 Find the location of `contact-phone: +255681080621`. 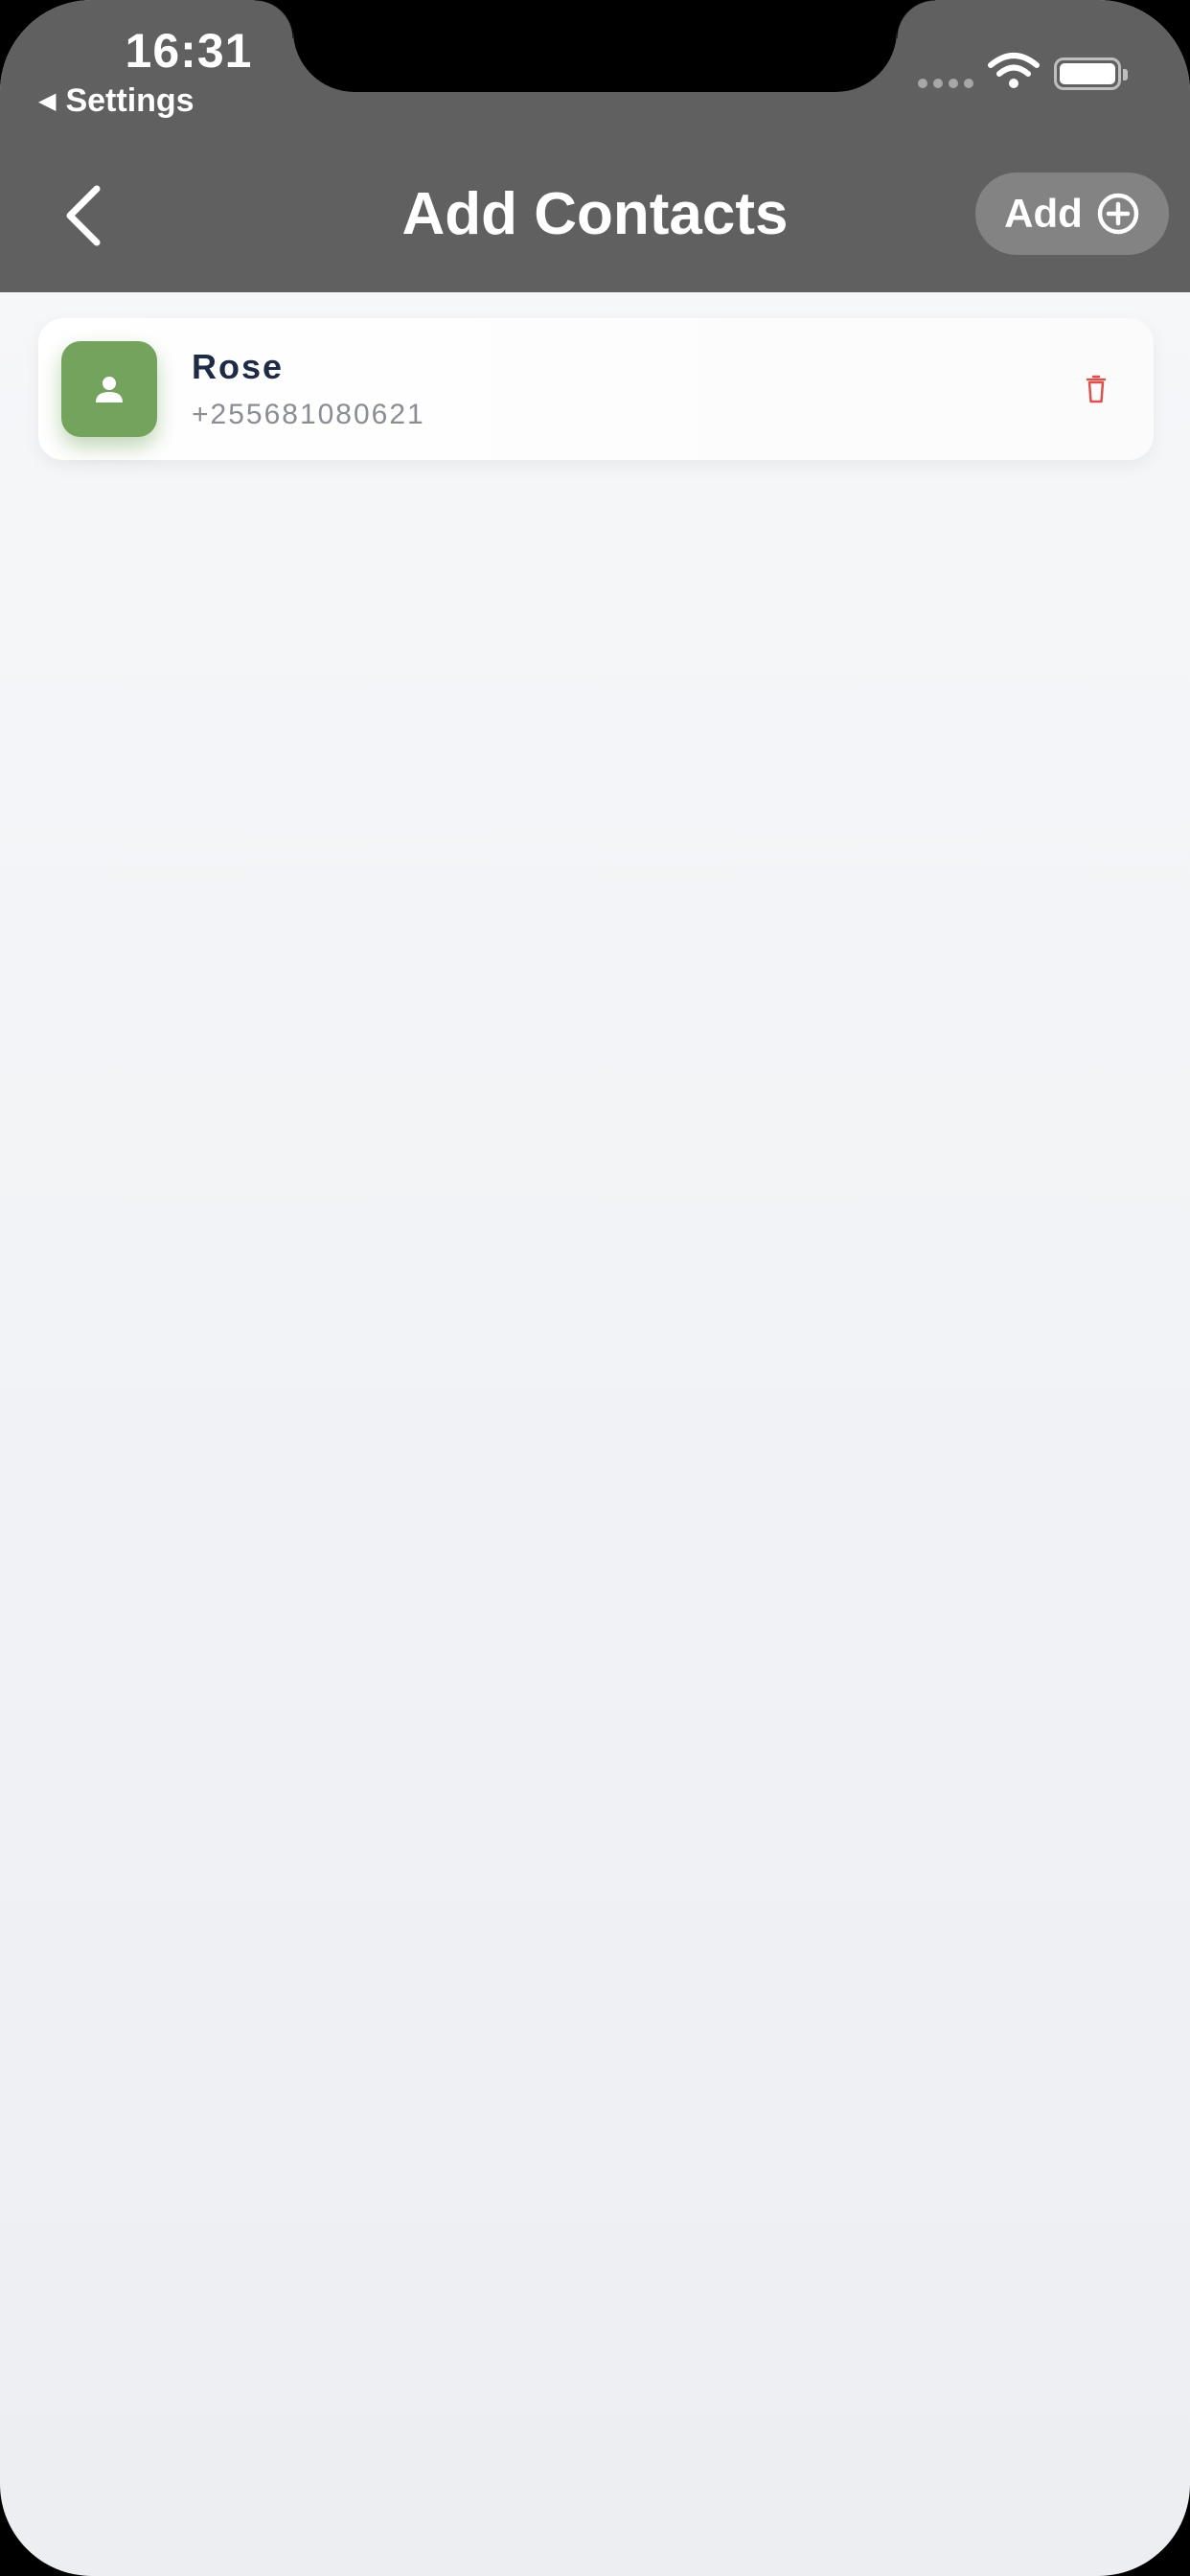

contact-phone: +255681080621 is located at coordinates (309, 414).